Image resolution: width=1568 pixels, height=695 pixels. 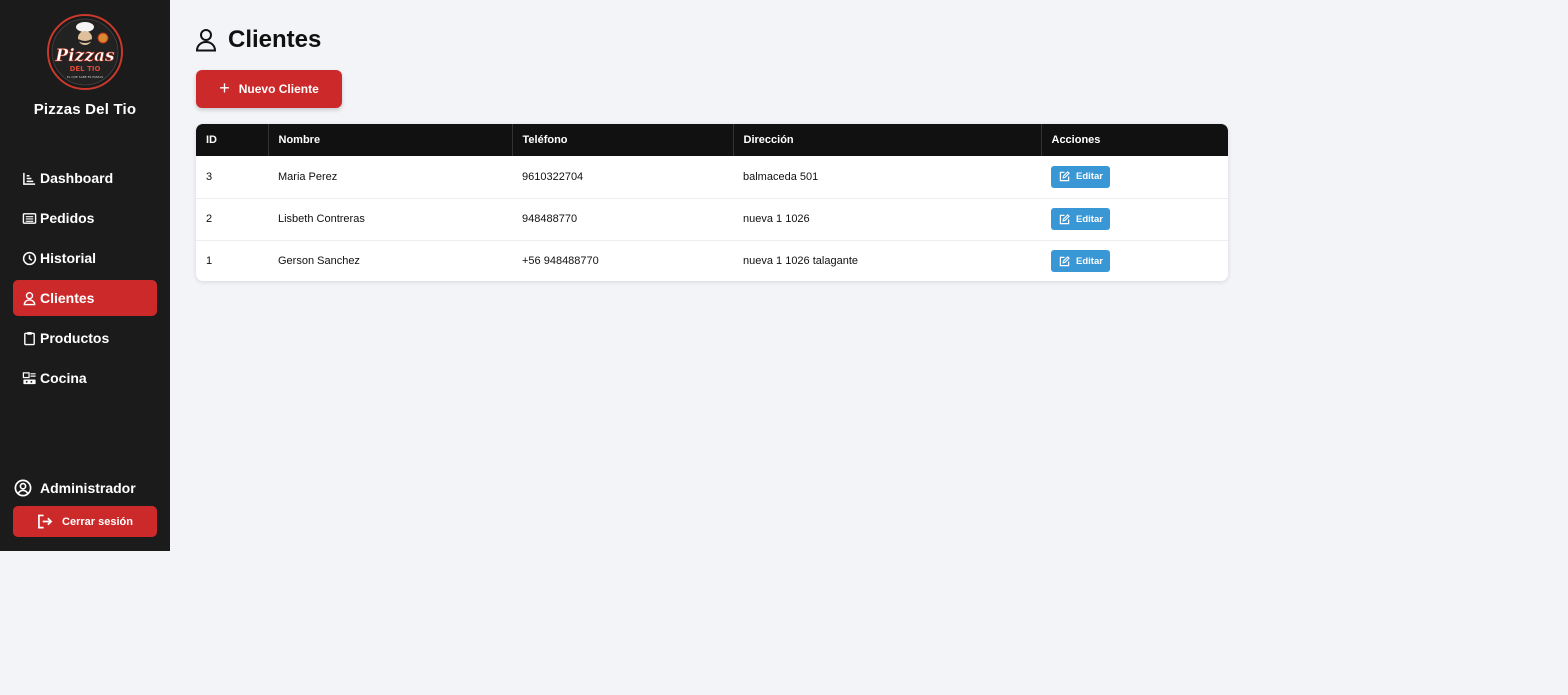 What do you see at coordinates (68, 258) in the screenshot?
I see `sidebar-item-label: Historial` at bounding box center [68, 258].